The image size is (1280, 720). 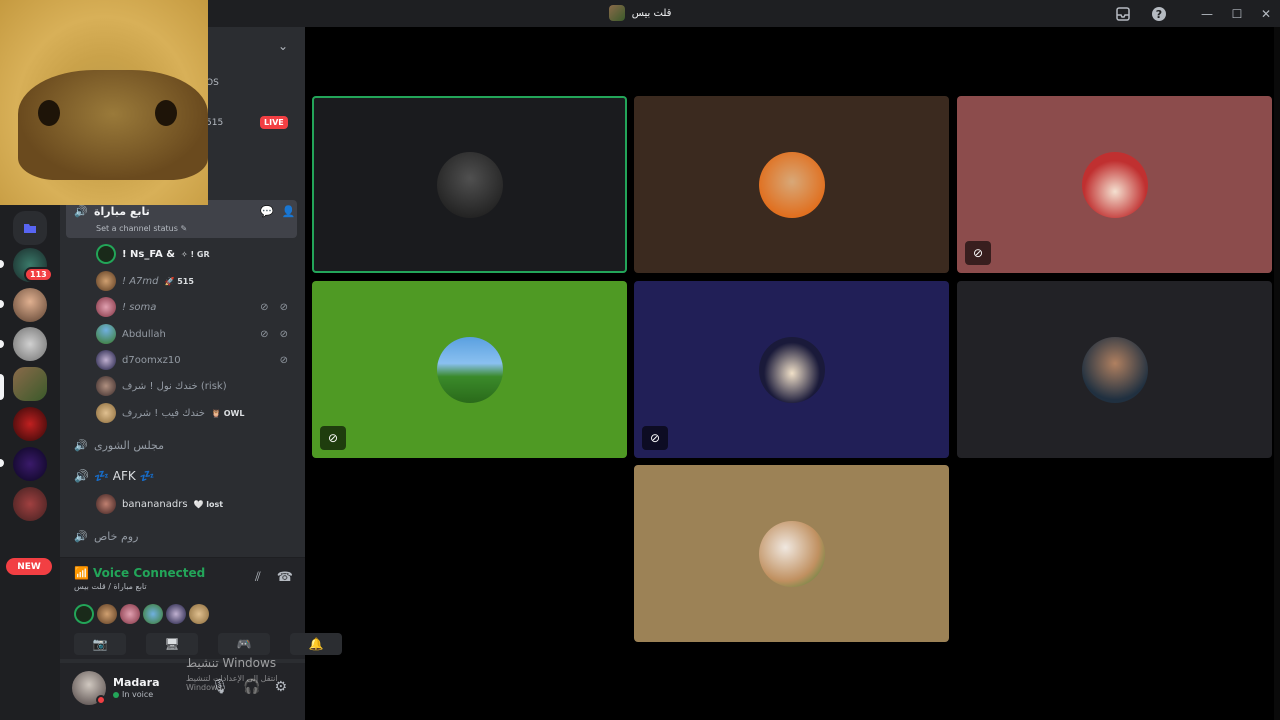 What do you see at coordinates (155, 504) in the screenshot?
I see `member-name: banananadrs` at bounding box center [155, 504].